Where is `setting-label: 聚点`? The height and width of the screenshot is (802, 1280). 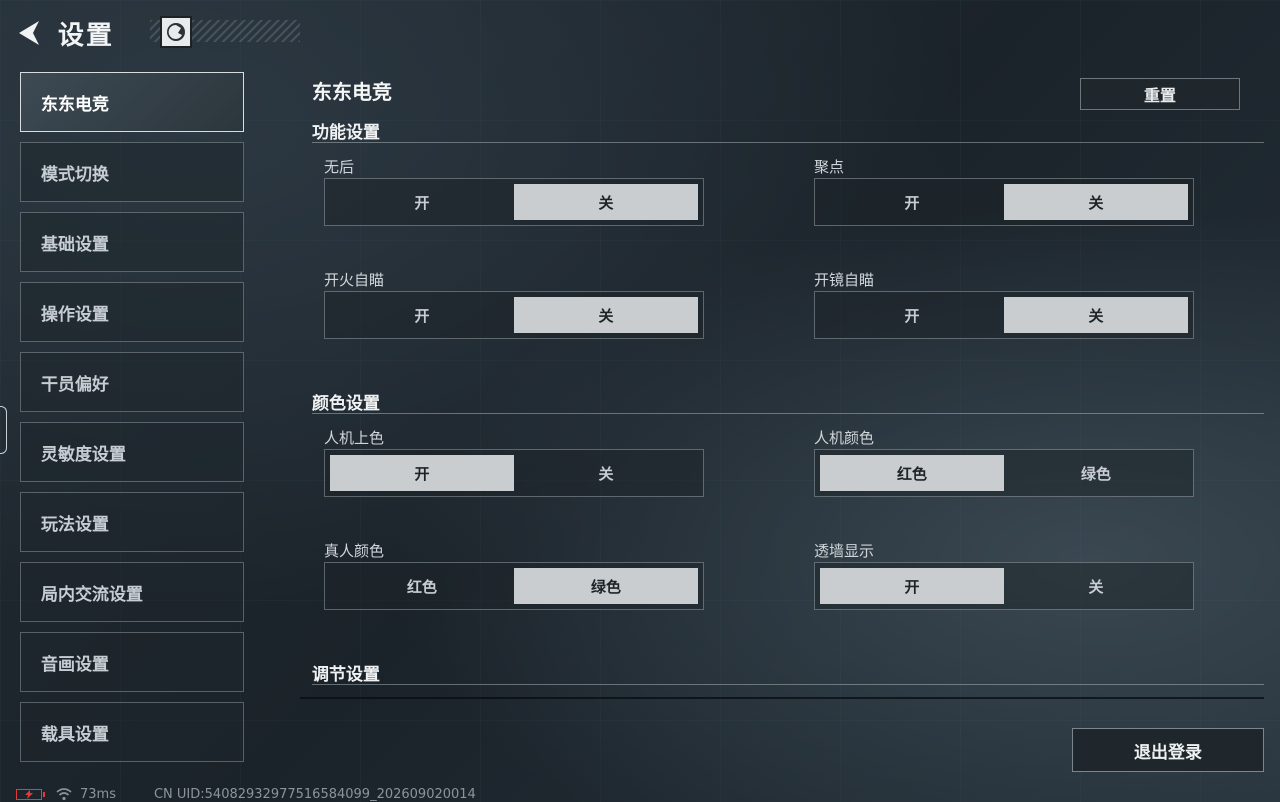 setting-label: 聚点 is located at coordinates (829, 167).